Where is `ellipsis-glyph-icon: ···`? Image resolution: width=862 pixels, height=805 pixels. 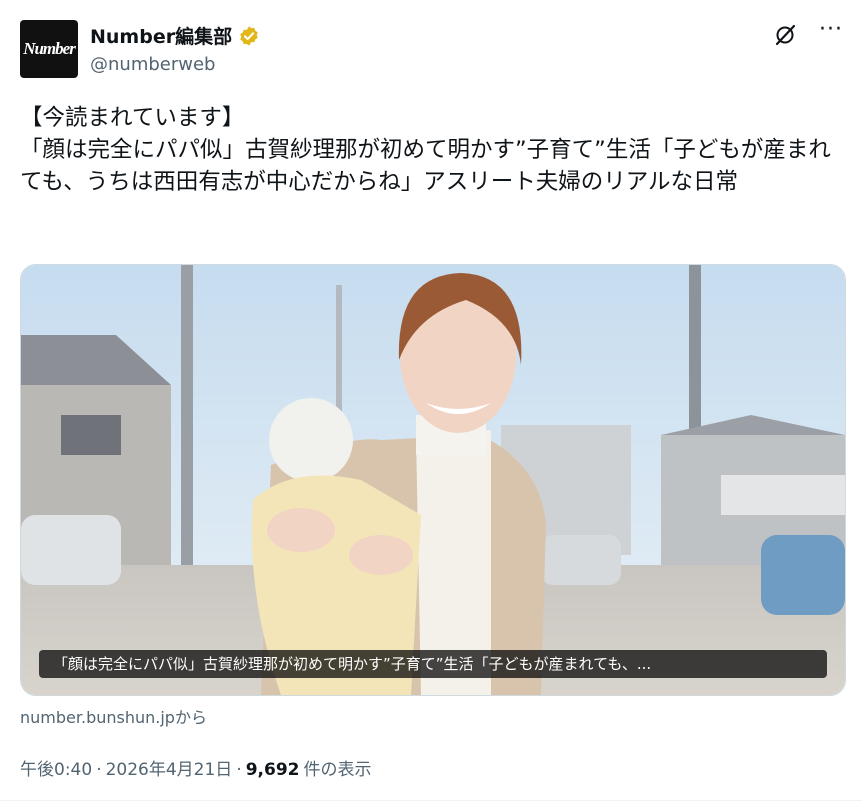
ellipsis-glyph-icon: ··· is located at coordinates (831, 29).